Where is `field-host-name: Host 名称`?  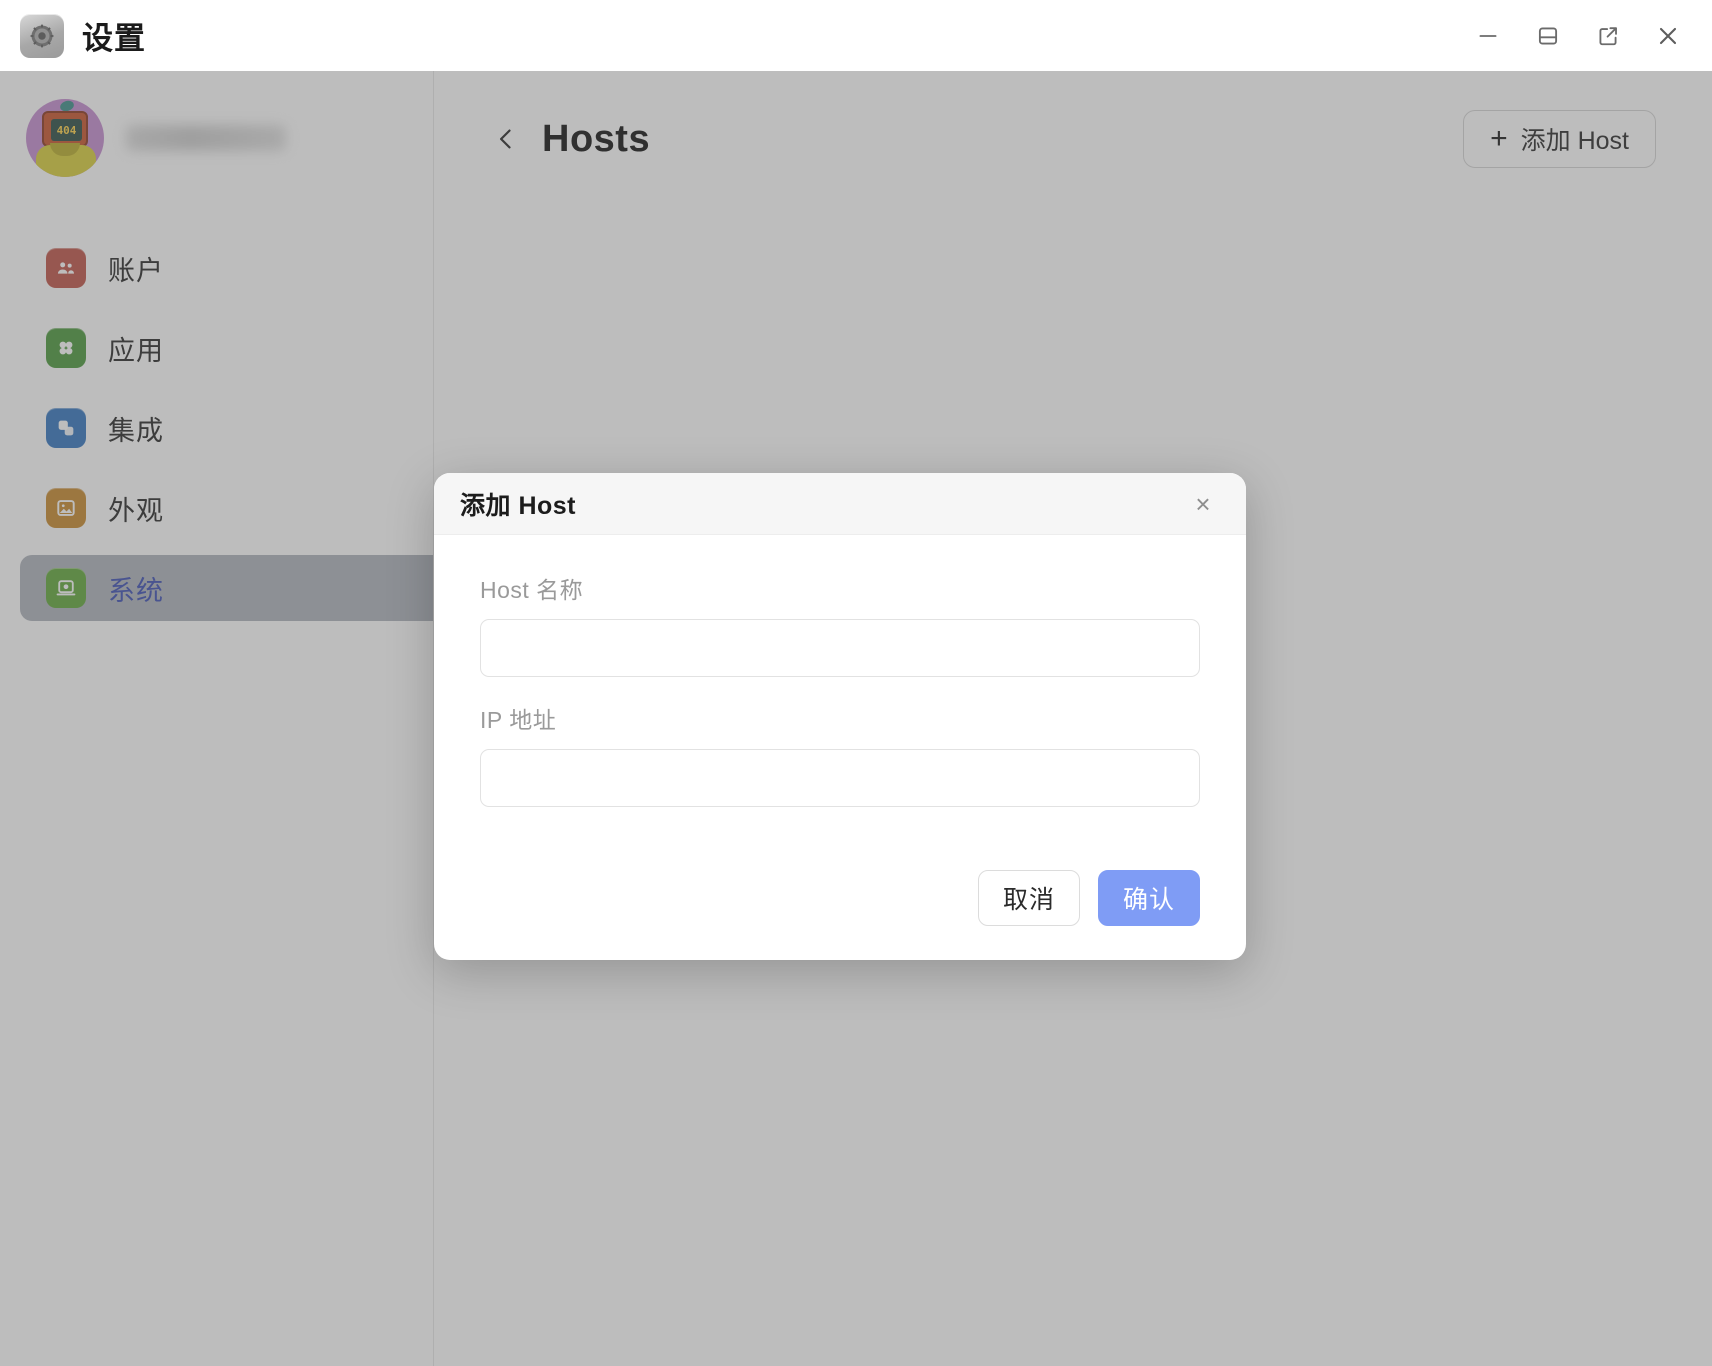
field-host-name: Host 名称 is located at coordinates (840, 624).